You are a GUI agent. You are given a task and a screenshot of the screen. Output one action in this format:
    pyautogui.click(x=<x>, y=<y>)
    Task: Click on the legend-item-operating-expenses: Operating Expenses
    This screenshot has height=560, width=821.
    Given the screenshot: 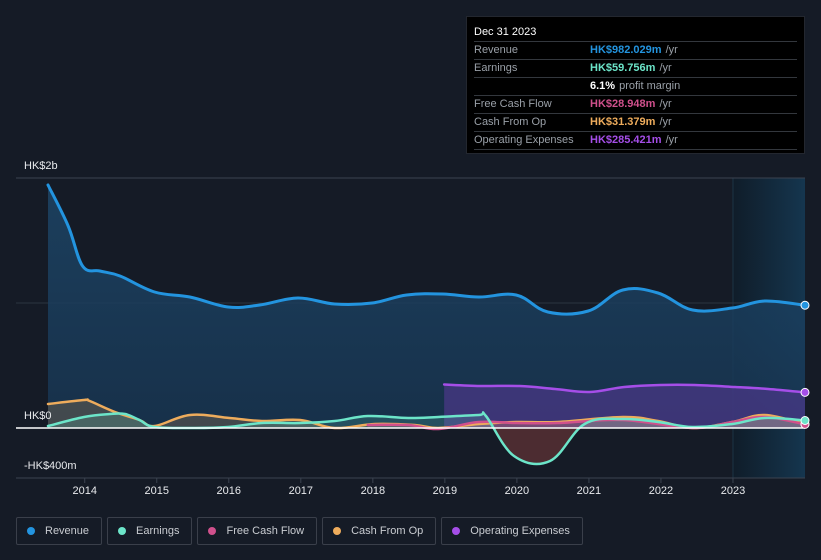 What is the action you would take?
    pyautogui.click(x=512, y=531)
    